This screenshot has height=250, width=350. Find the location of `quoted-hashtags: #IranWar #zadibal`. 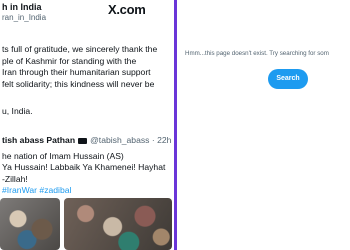

quoted-hashtags: #IranWar #zadibal is located at coordinates (83, 190).